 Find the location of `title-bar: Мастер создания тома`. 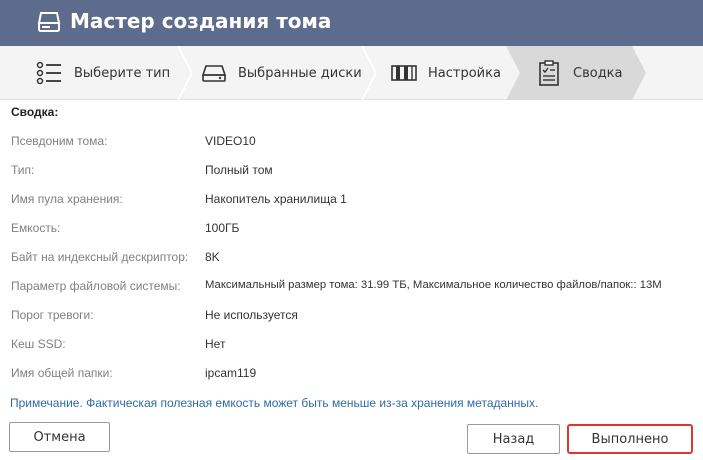

title-bar: Мастер создания тома is located at coordinates (351, 23).